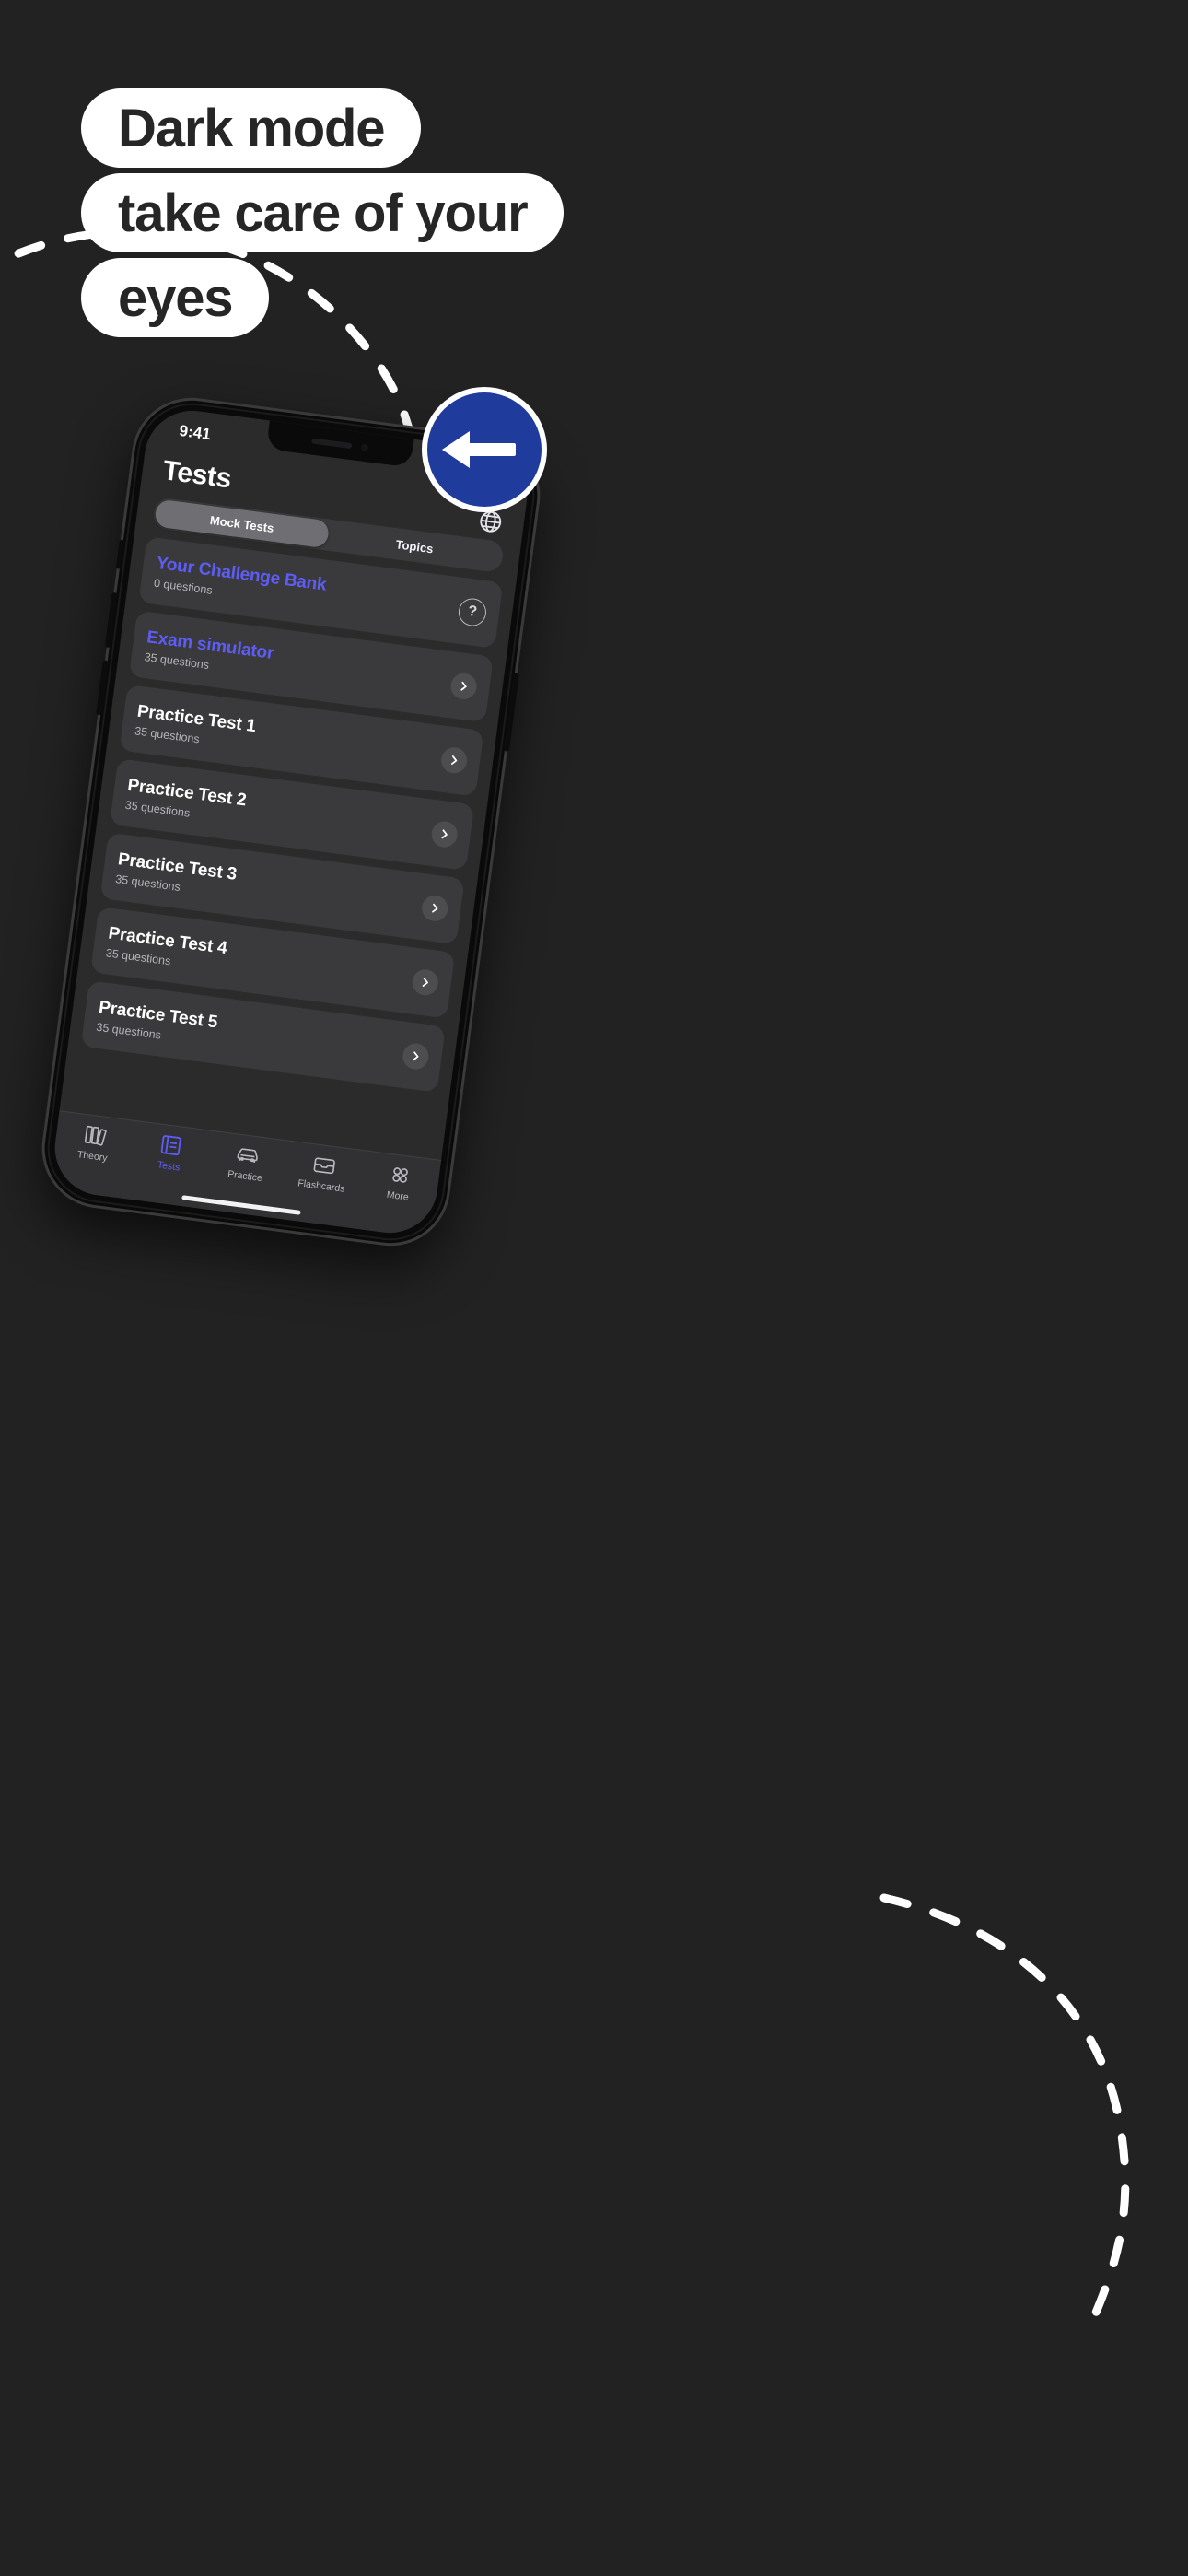  Describe the element at coordinates (485, 449) in the screenshot. I see `turn-left-ahead-sign` at that location.